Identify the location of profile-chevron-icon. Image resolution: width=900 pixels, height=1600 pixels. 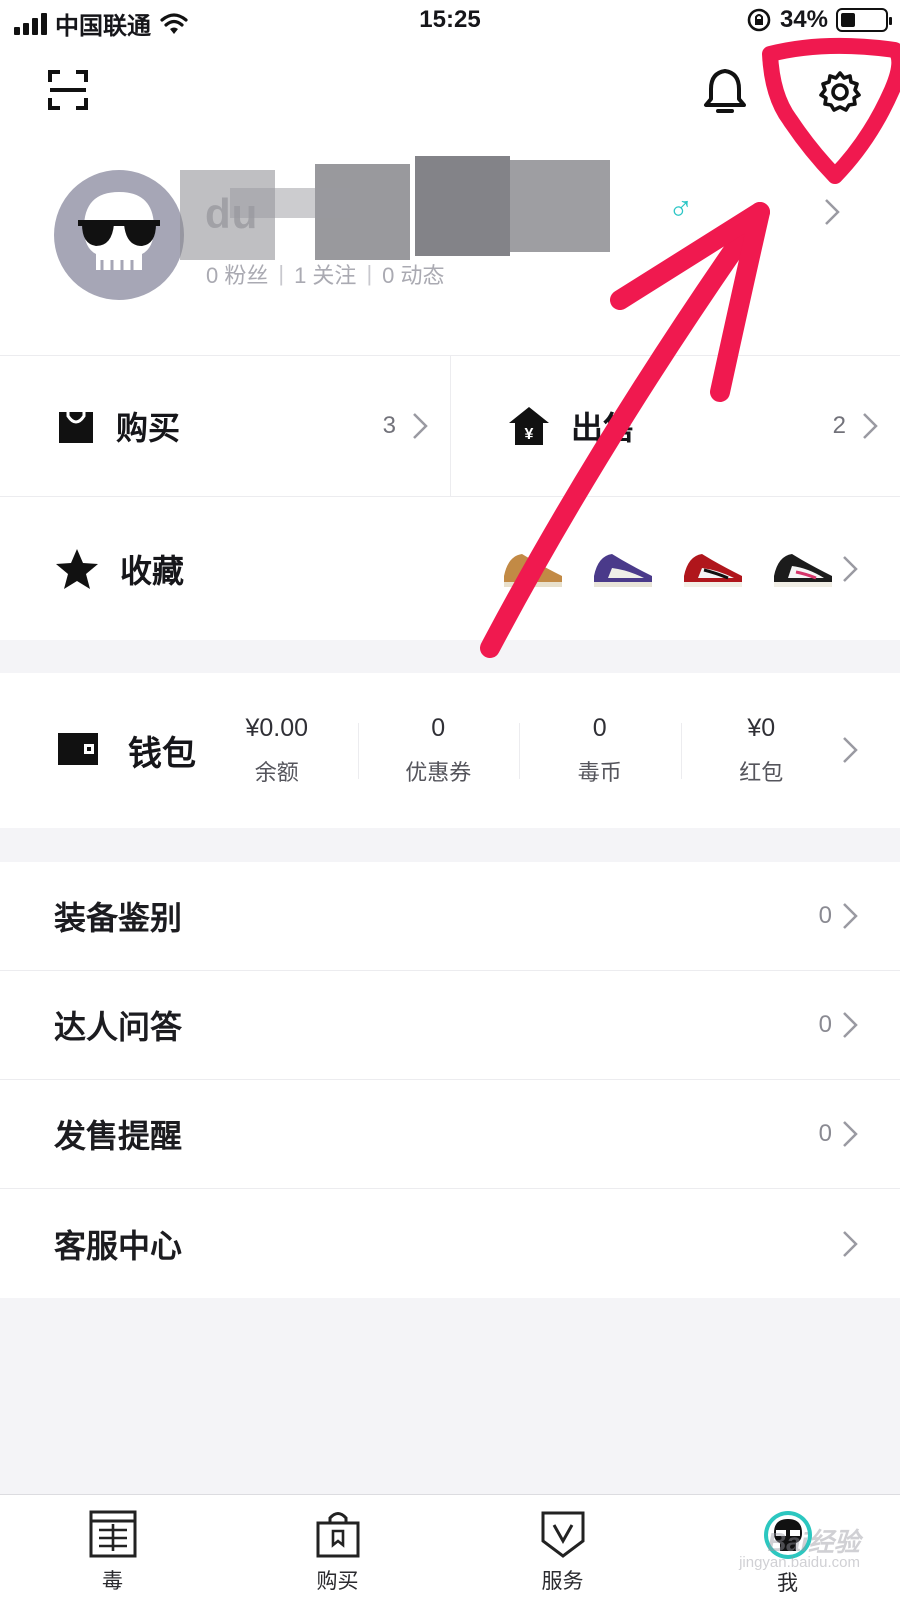
(832, 212).